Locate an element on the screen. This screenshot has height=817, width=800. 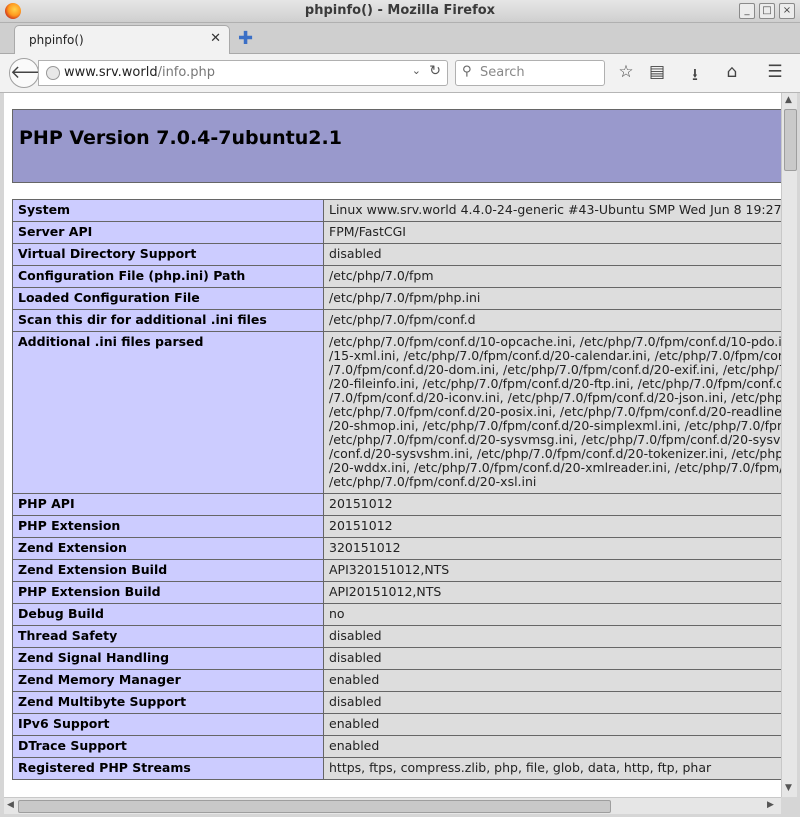
home-icon: ⌂ is located at coordinates (732, 72).